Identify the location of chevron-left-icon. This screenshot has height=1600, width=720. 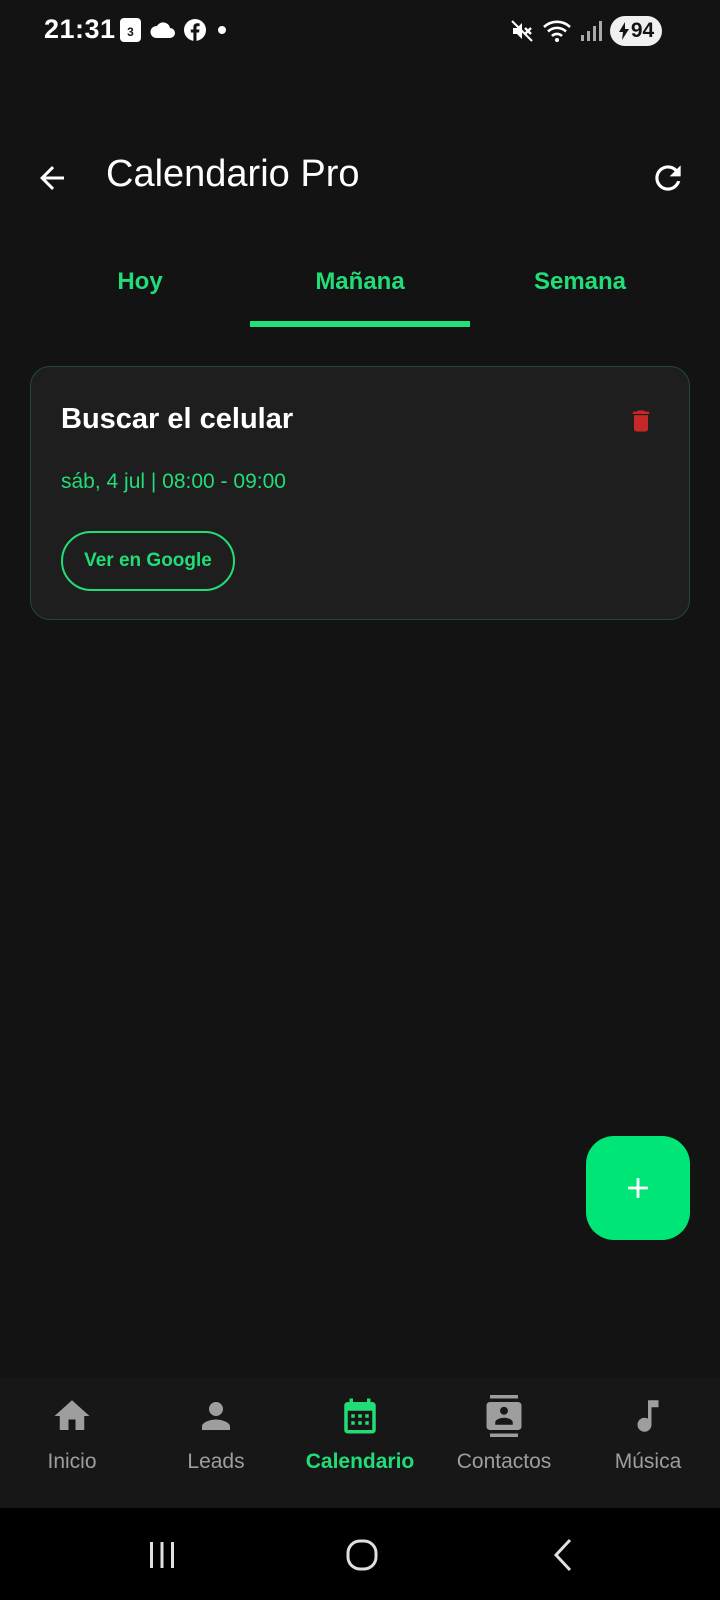
(562, 1555).